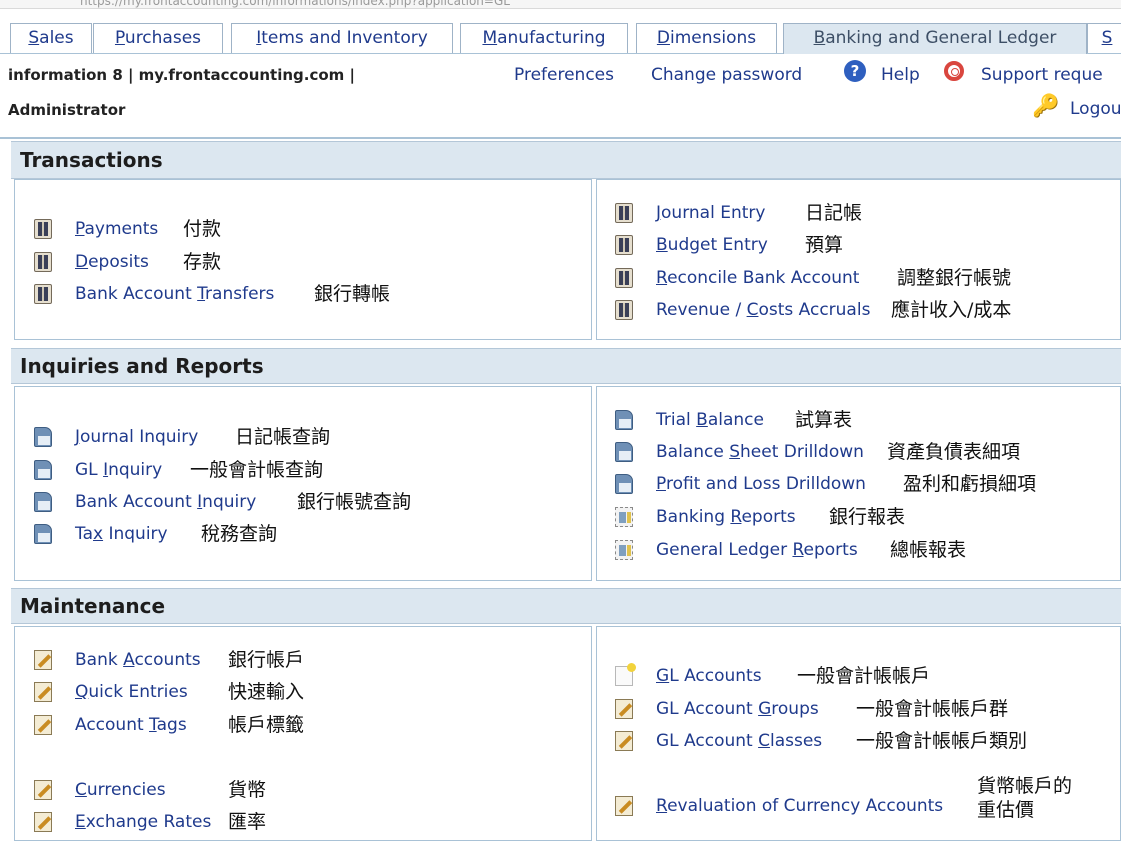 This screenshot has width=1121, height=841. What do you see at coordinates (560, 138) in the screenshot?
I see `header-divider` at bounding box center [560, 138].